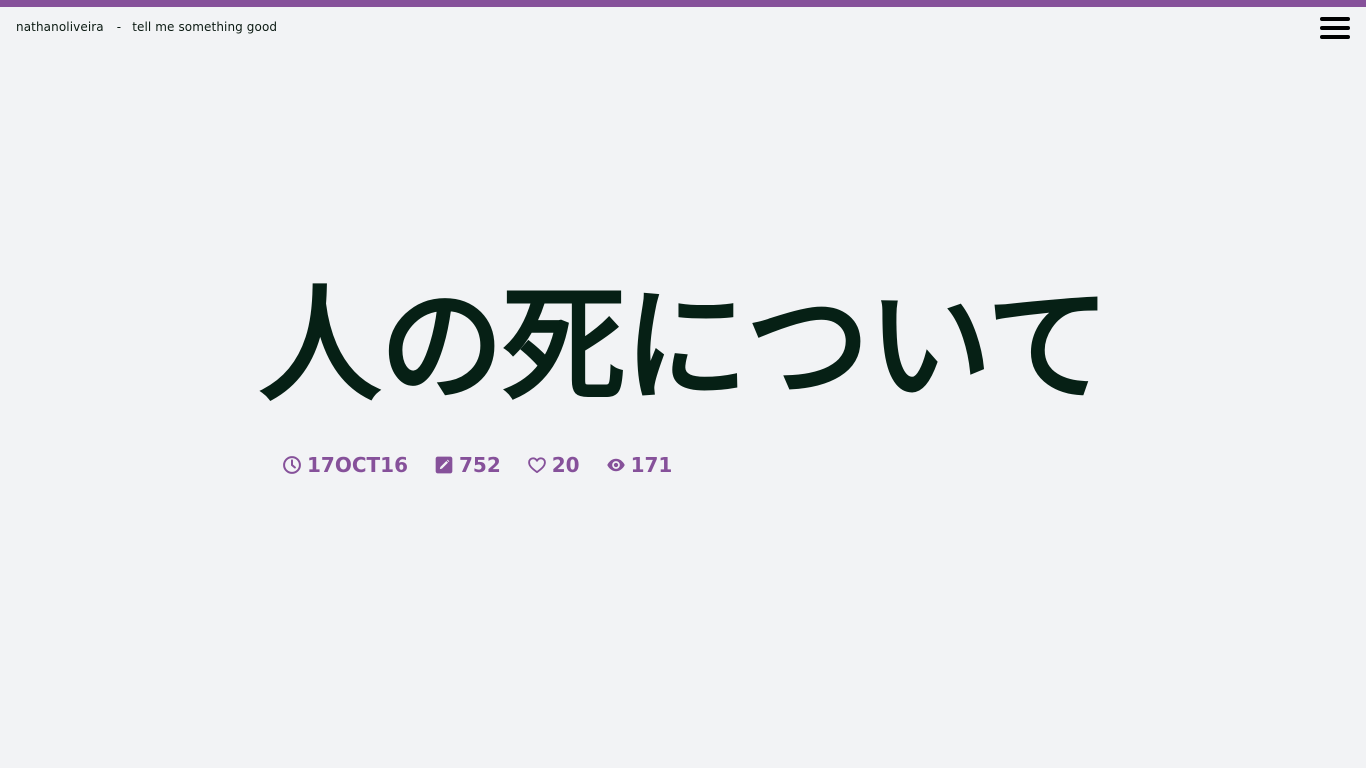 This screenshot has height=768, width=1366. Describe the element at coordinates (1335, 19) in the screenshot. I see `menu-bar-top` at that location.